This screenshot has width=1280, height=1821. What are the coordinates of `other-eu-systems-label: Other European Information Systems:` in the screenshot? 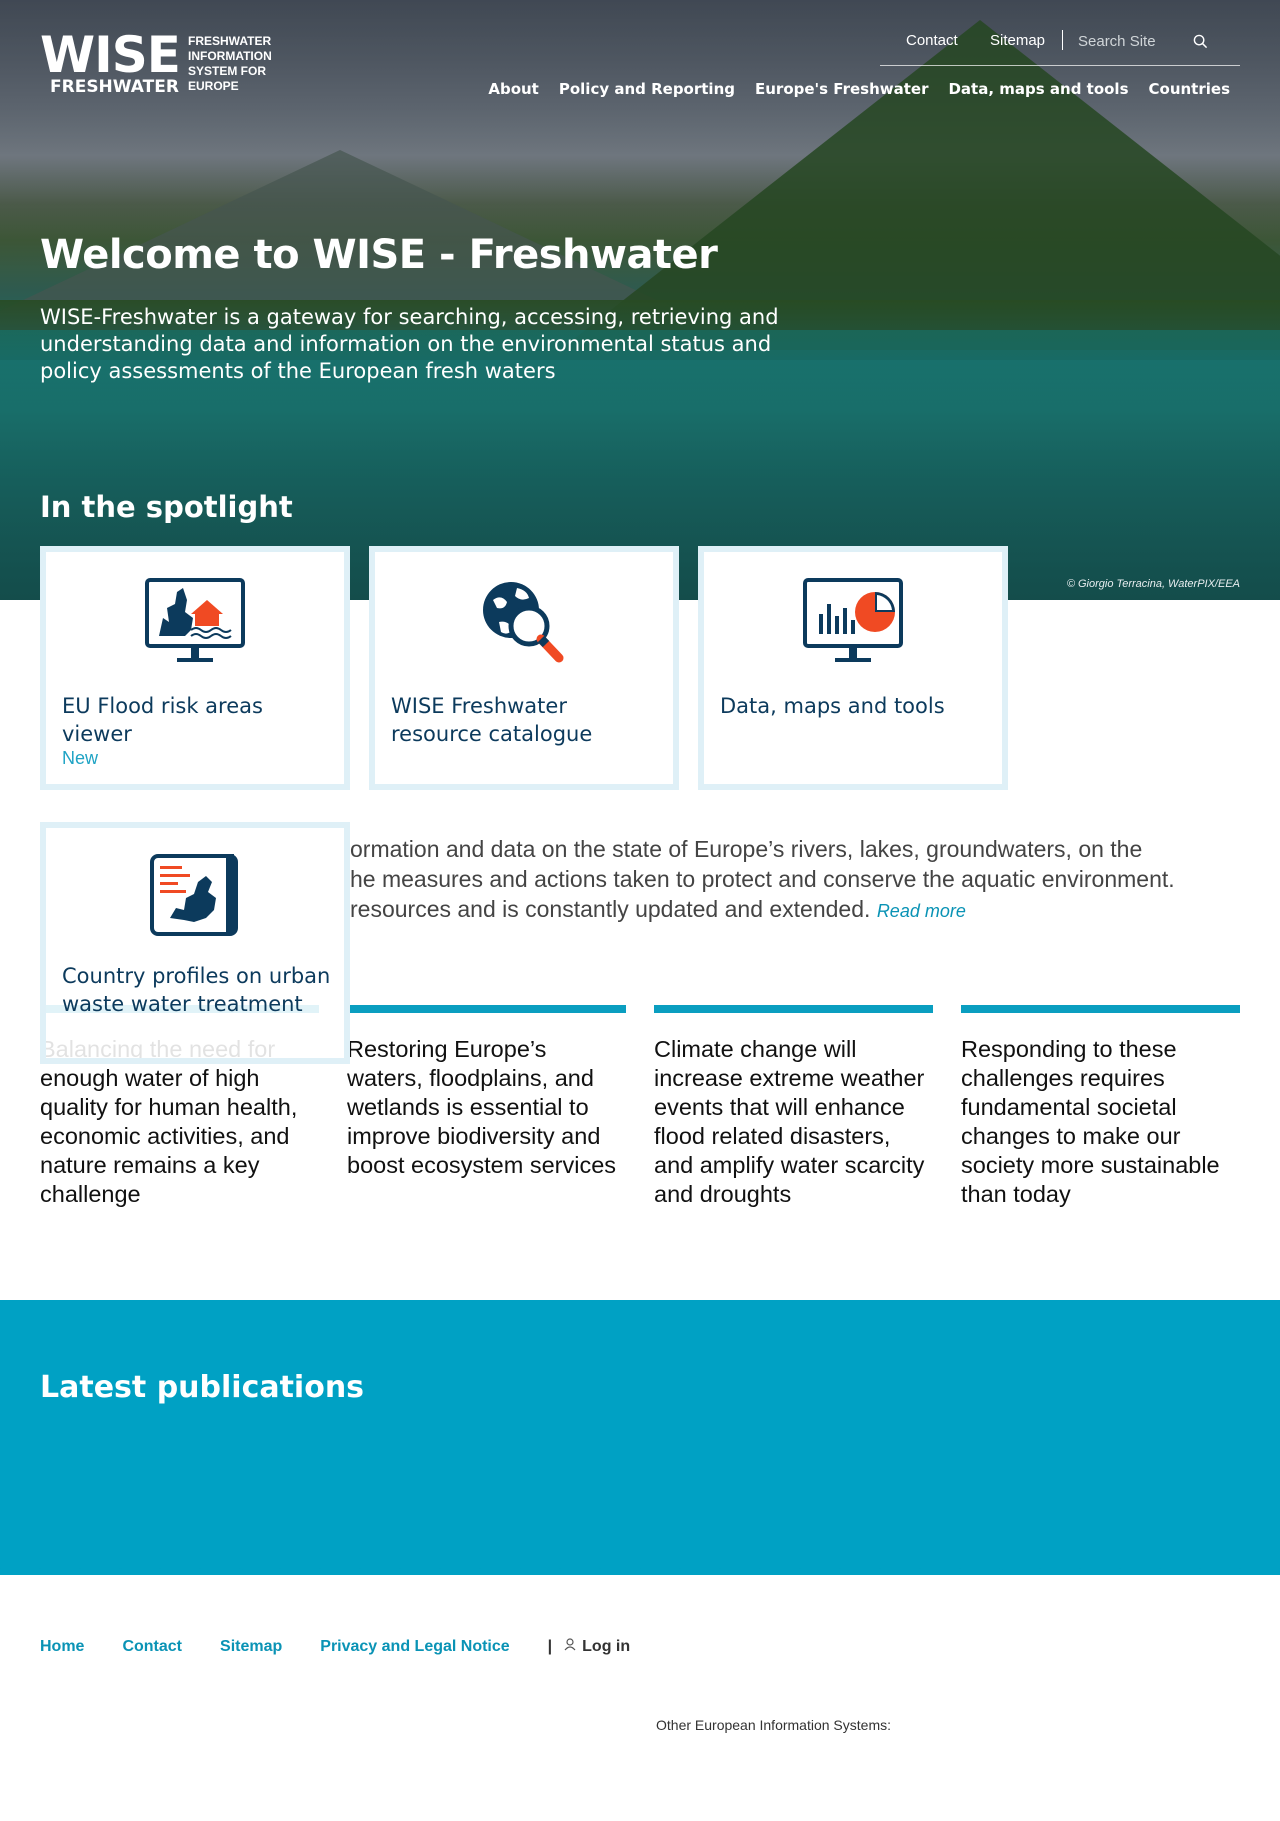 It's located at (773, 1725).